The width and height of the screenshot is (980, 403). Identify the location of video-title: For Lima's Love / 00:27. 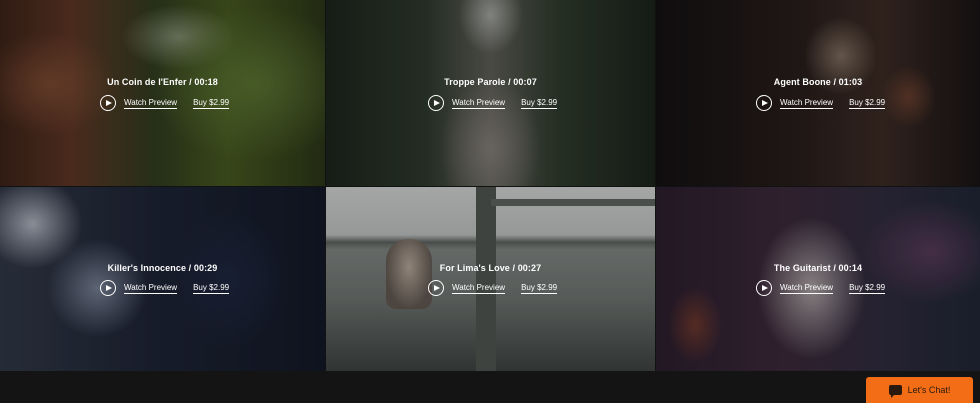
(490, 268).